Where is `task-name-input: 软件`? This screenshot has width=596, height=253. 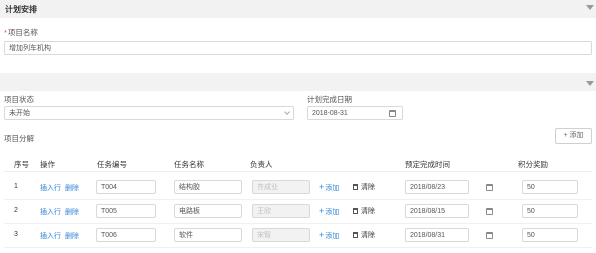
task-name-input: 软件 is located at coordinates (208, 235).